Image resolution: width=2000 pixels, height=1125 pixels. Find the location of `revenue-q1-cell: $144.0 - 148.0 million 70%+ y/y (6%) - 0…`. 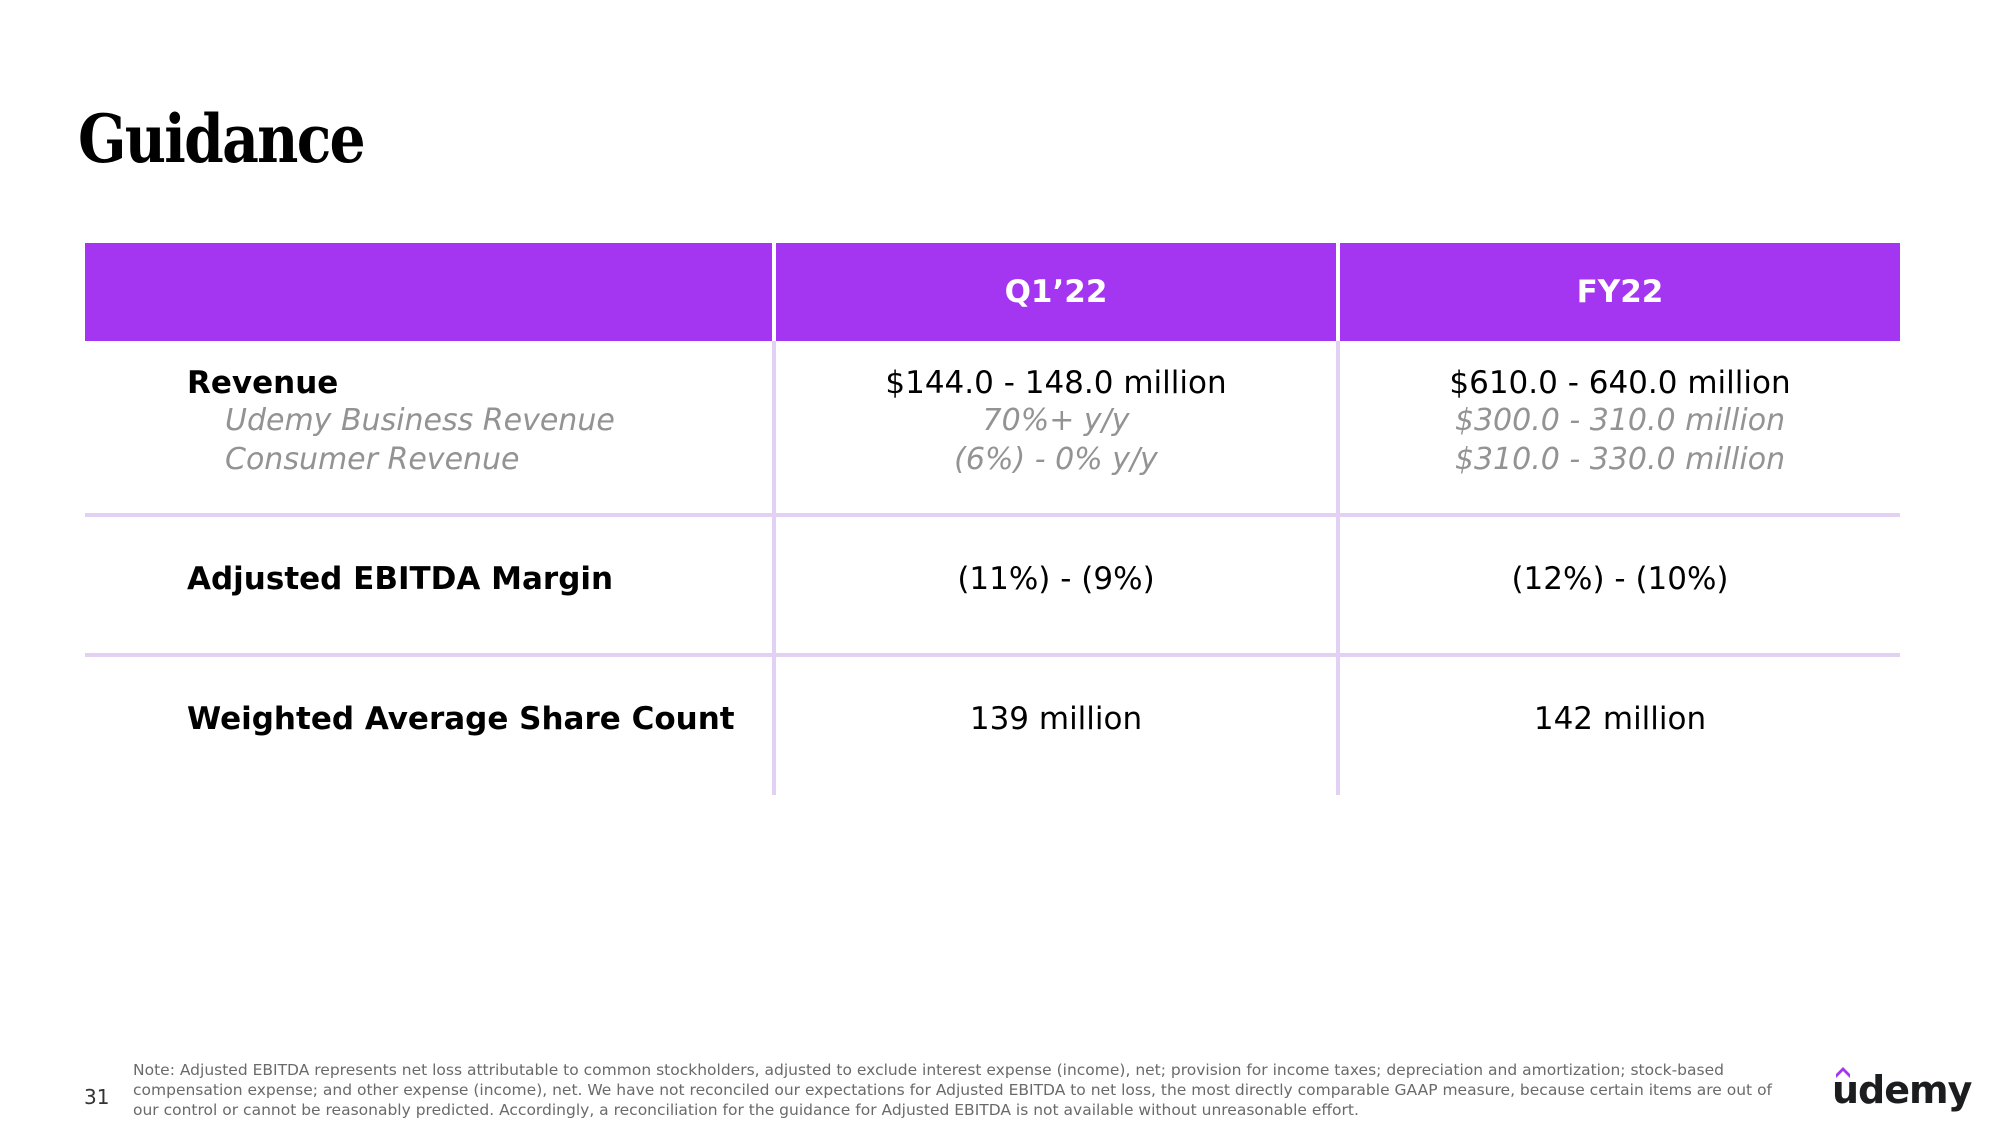

revenue-q1-cell: $144.0 - 148.0 million 70%+ y/y (6%) - 0… is located at coordinates (1056, 422).